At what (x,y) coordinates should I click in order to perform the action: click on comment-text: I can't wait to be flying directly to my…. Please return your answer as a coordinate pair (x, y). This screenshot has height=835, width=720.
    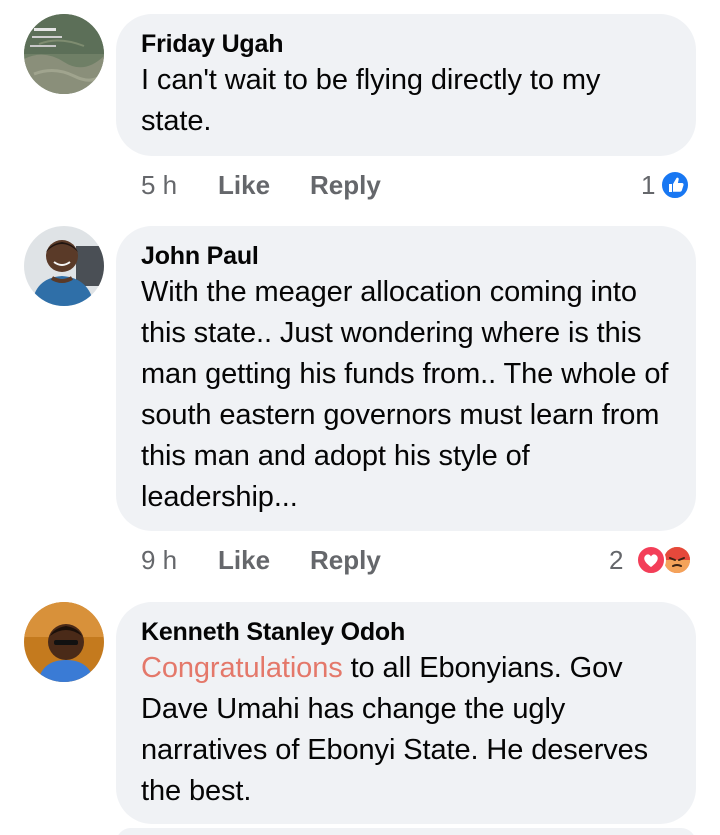
    Looking at the image, I should click on (371, 100).